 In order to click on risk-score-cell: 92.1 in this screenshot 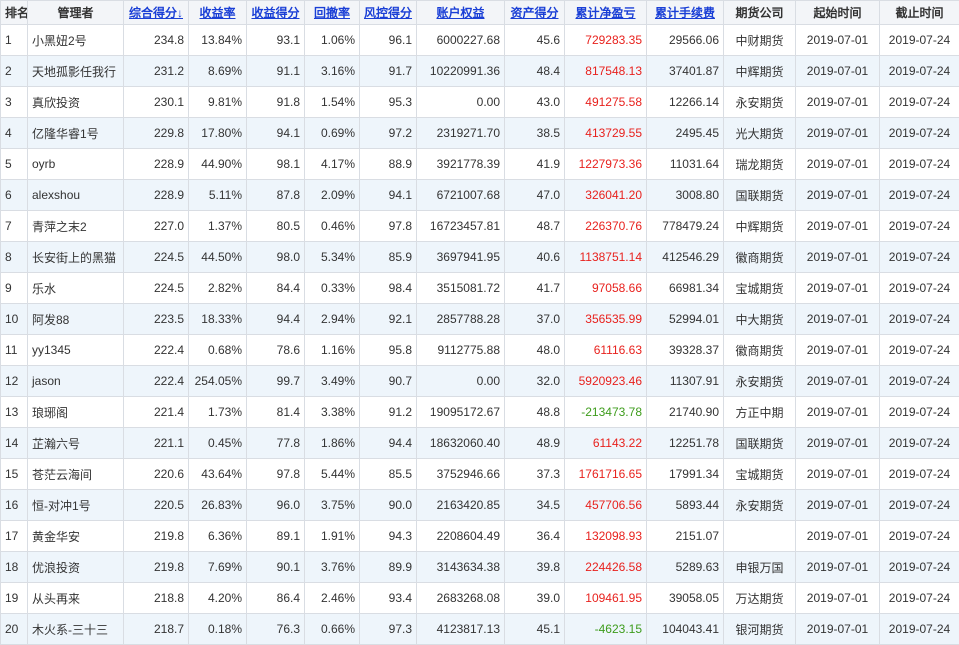, I will do `click(388, 319)`.